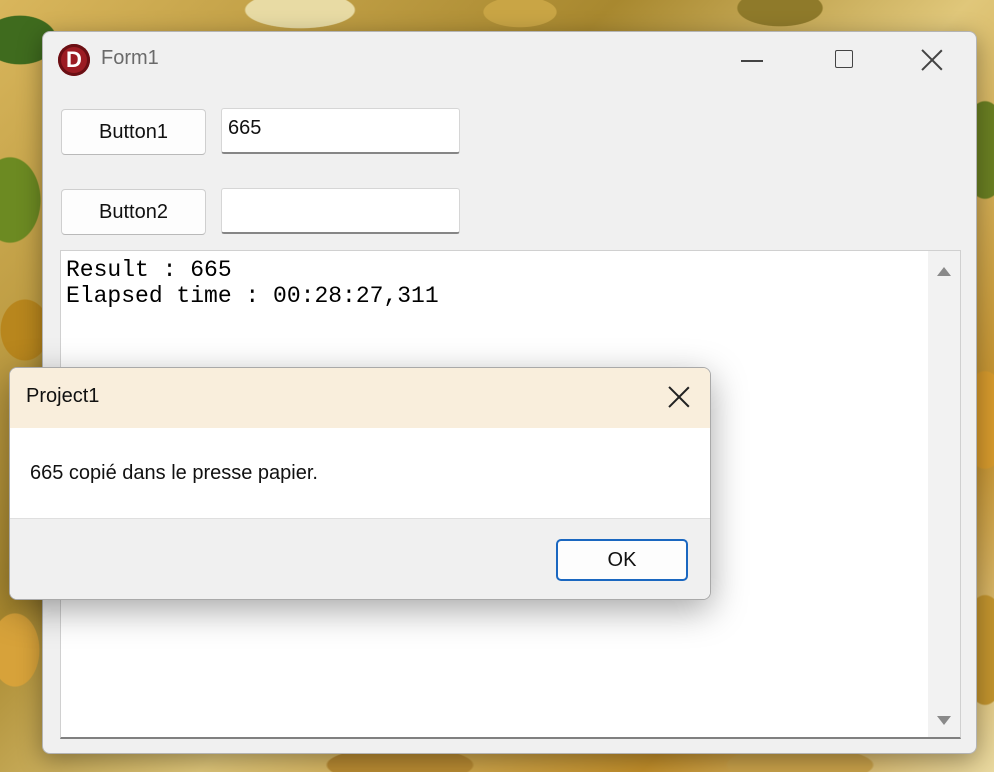 The image size is (994, 772). Describe the element at coordinates (130, 58) in the screenshot. I see `window-title: Form1` at that location.